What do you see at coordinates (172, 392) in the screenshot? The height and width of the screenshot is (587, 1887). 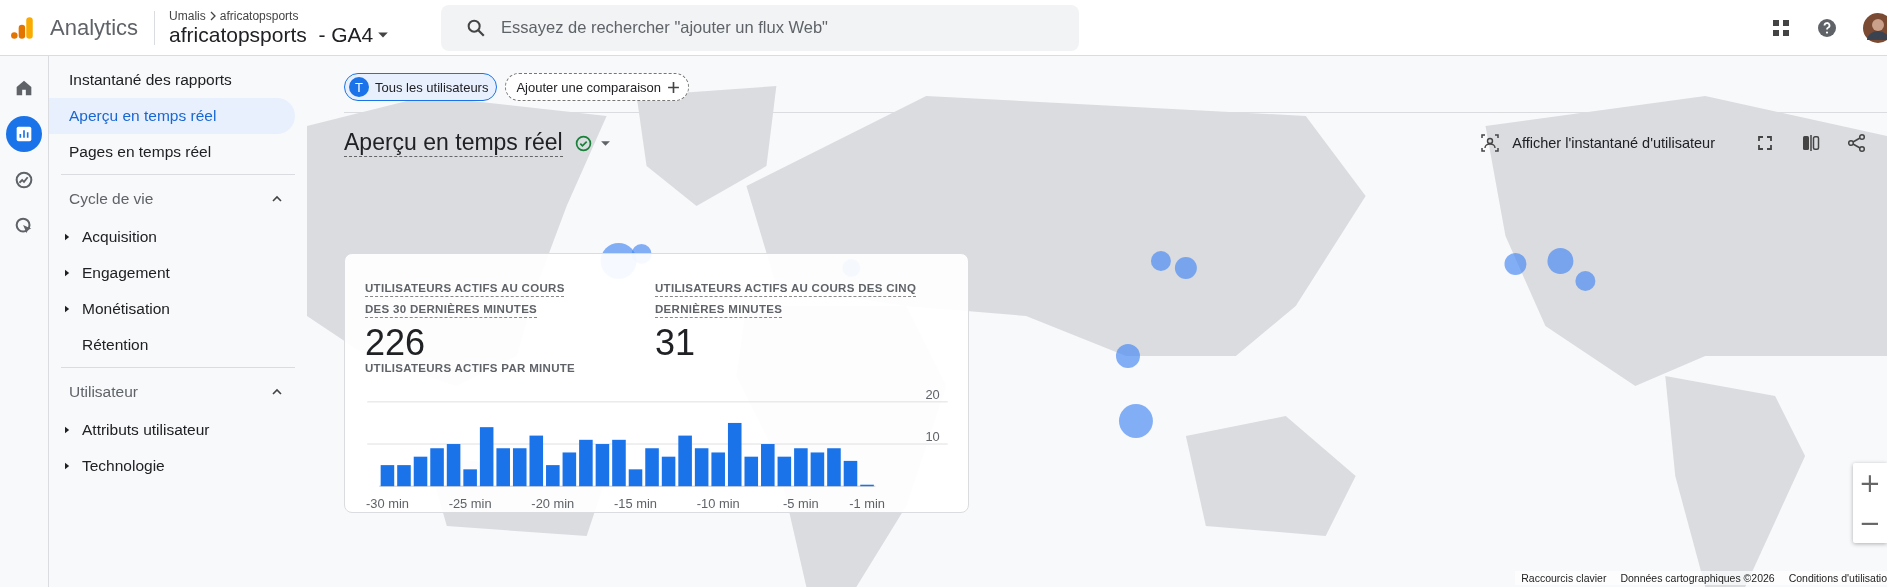 I see `section-header: Utilisateur` at bounding box center [172, 392].